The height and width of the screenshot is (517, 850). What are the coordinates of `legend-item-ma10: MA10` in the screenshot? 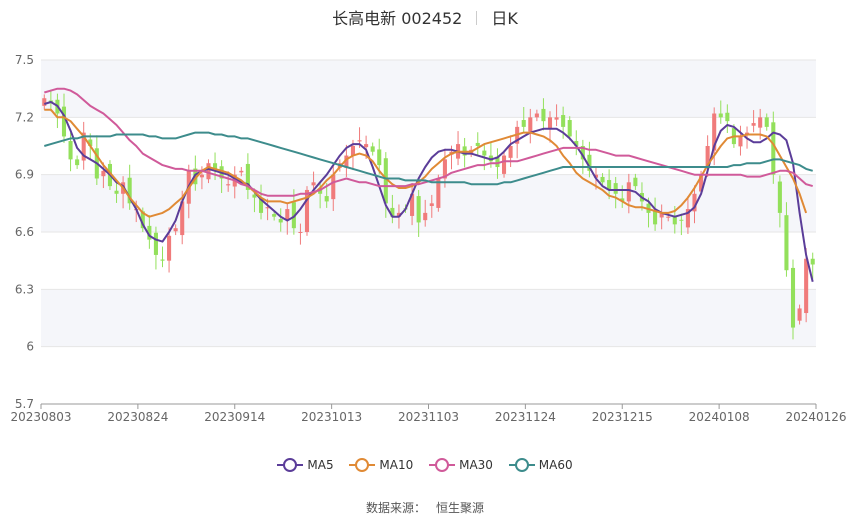 It's located at (381, 465).